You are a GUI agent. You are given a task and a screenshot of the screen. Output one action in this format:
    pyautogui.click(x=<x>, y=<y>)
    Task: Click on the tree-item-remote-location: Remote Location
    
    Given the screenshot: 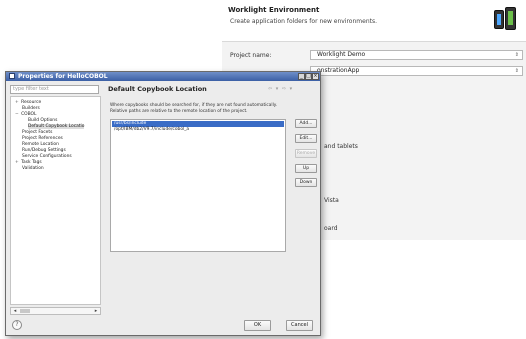 What is the action you would take?
    pyautogui.click(x=40, y=144)
    